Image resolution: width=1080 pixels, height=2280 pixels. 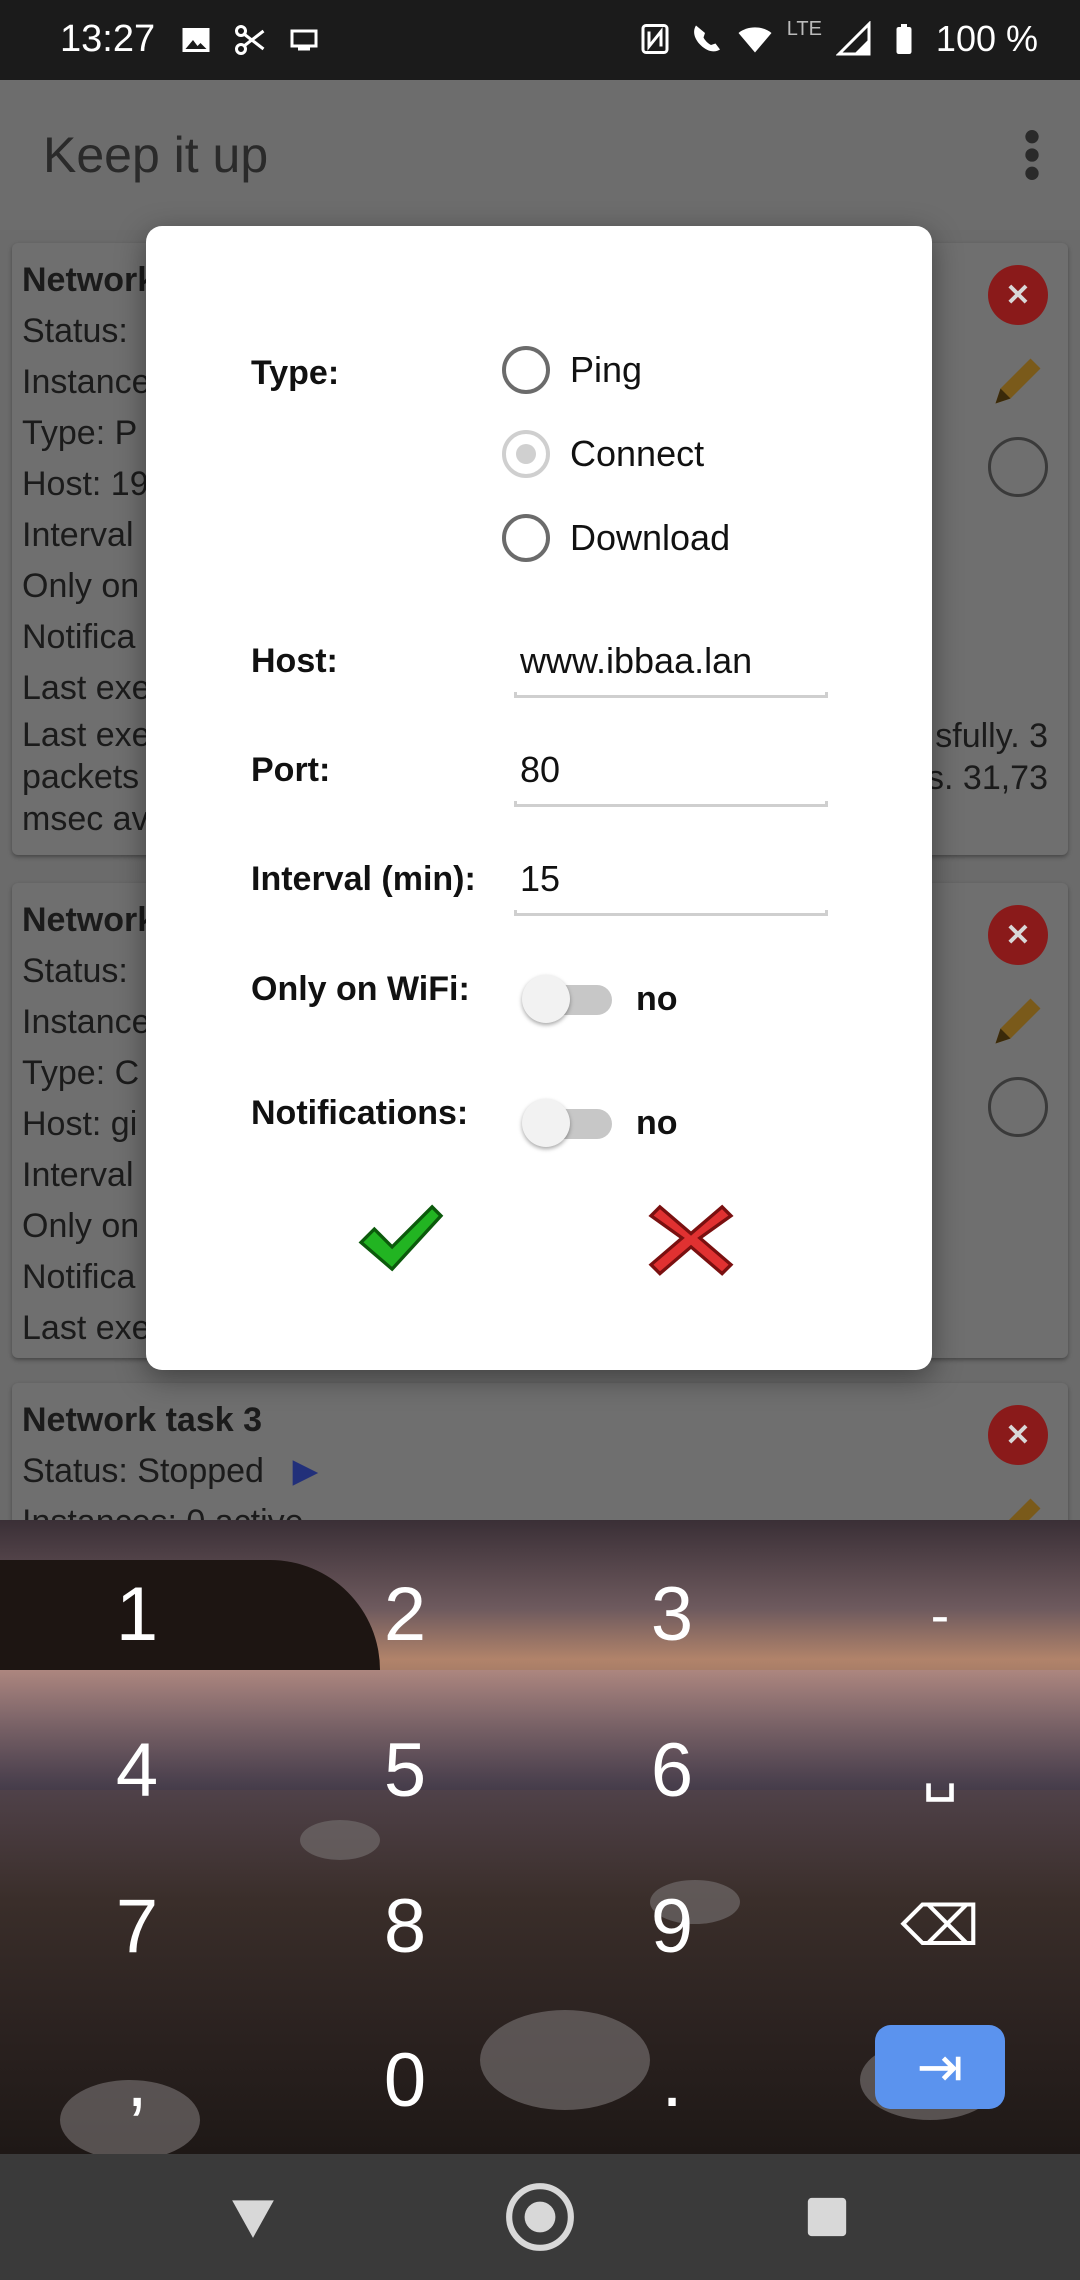 I want to click on card-line-fragment: sfully. 3, so click(x=991, y=736).